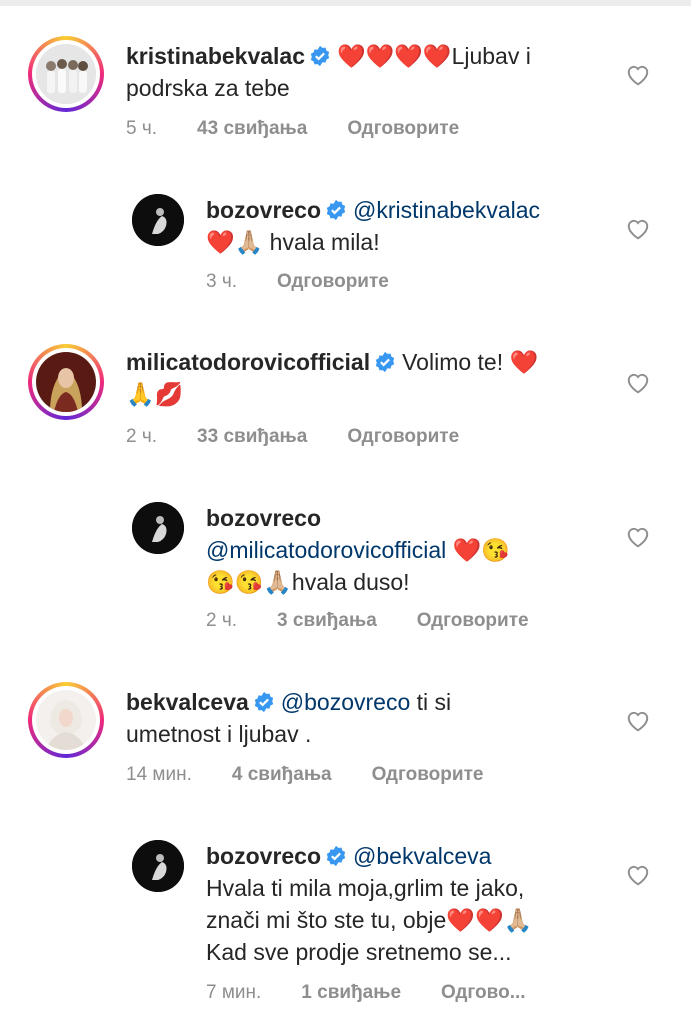 This screenshot has height=1024, width=691. What do you see at coordinates (222, 281) in the screenshot?
I see `reply-time: 3 ч.` at bounding box center [222, 281].